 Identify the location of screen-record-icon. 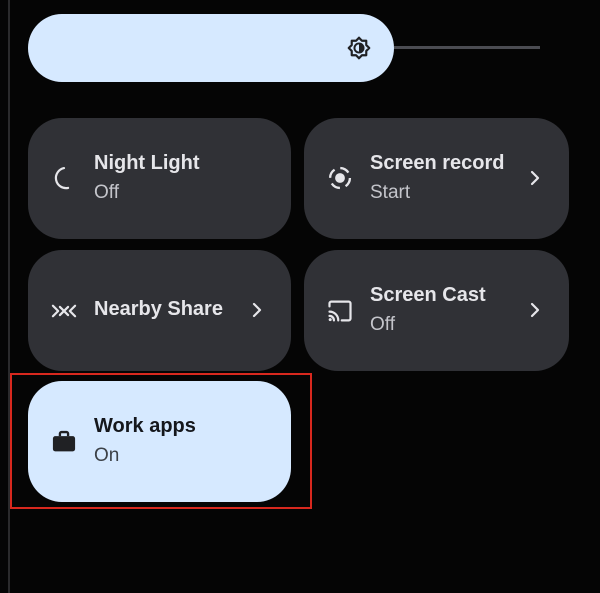
(340, 178).